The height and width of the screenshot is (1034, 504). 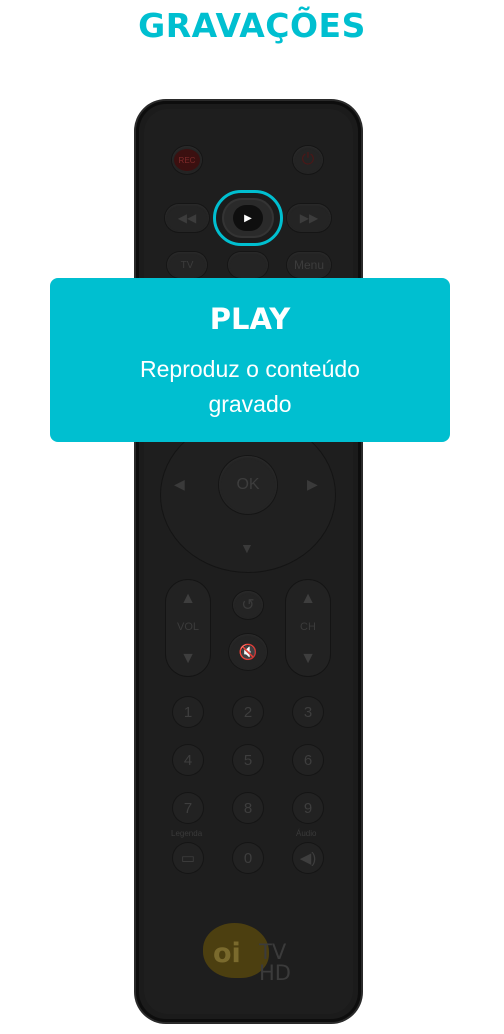 I want to click on brand-oi-text: oi, so click(x=227, y=953).